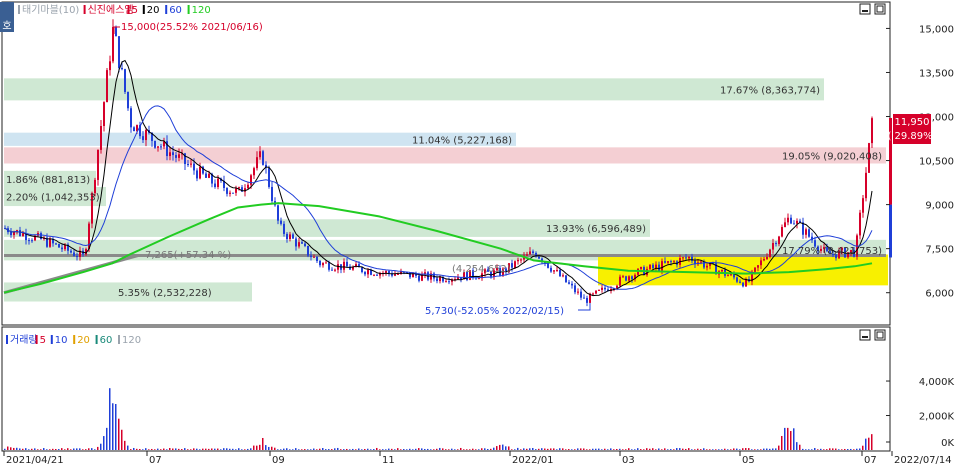 The image size is (959, 466). What do you see at coordinates (832, 251) in the screenshot?
I see `band-label: 17.79% (8,421,753)` at bounding box center [832, 251].